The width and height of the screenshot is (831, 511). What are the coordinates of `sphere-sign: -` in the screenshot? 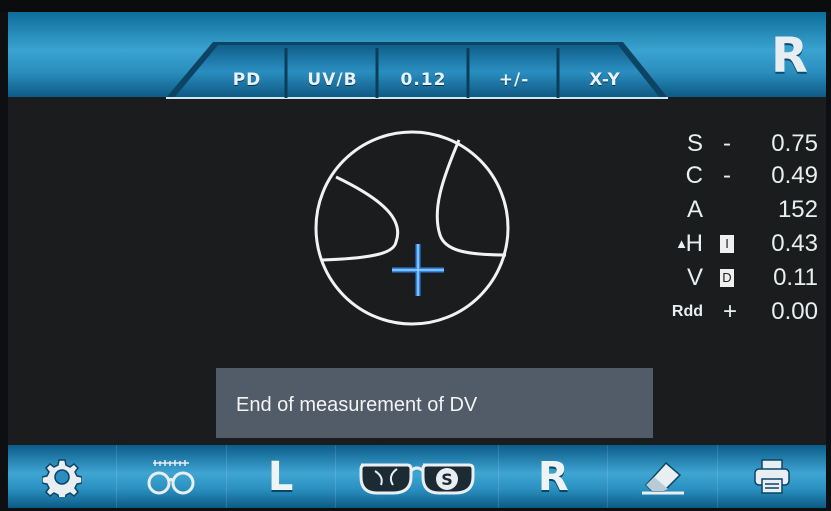 It's located at (727, 143).